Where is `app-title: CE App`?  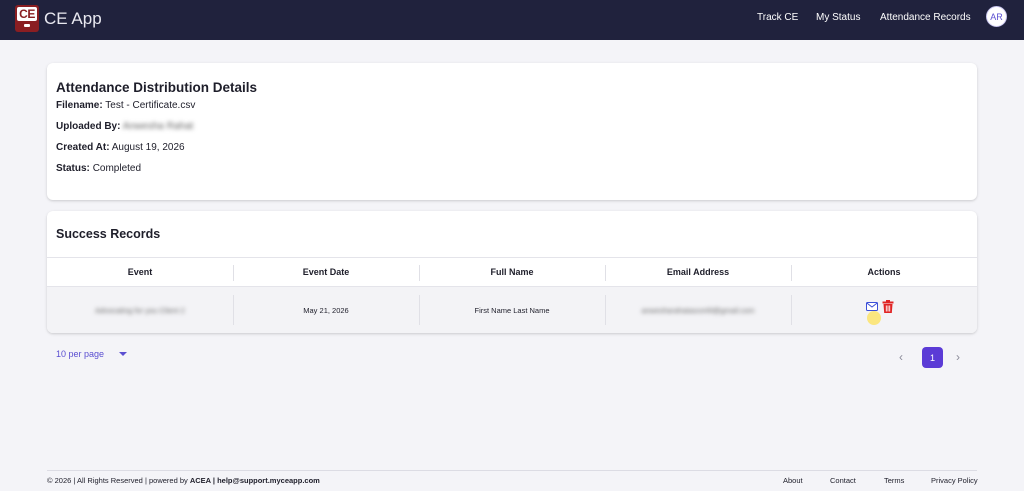 app-title: CE App is located at coordinates (73, 19).